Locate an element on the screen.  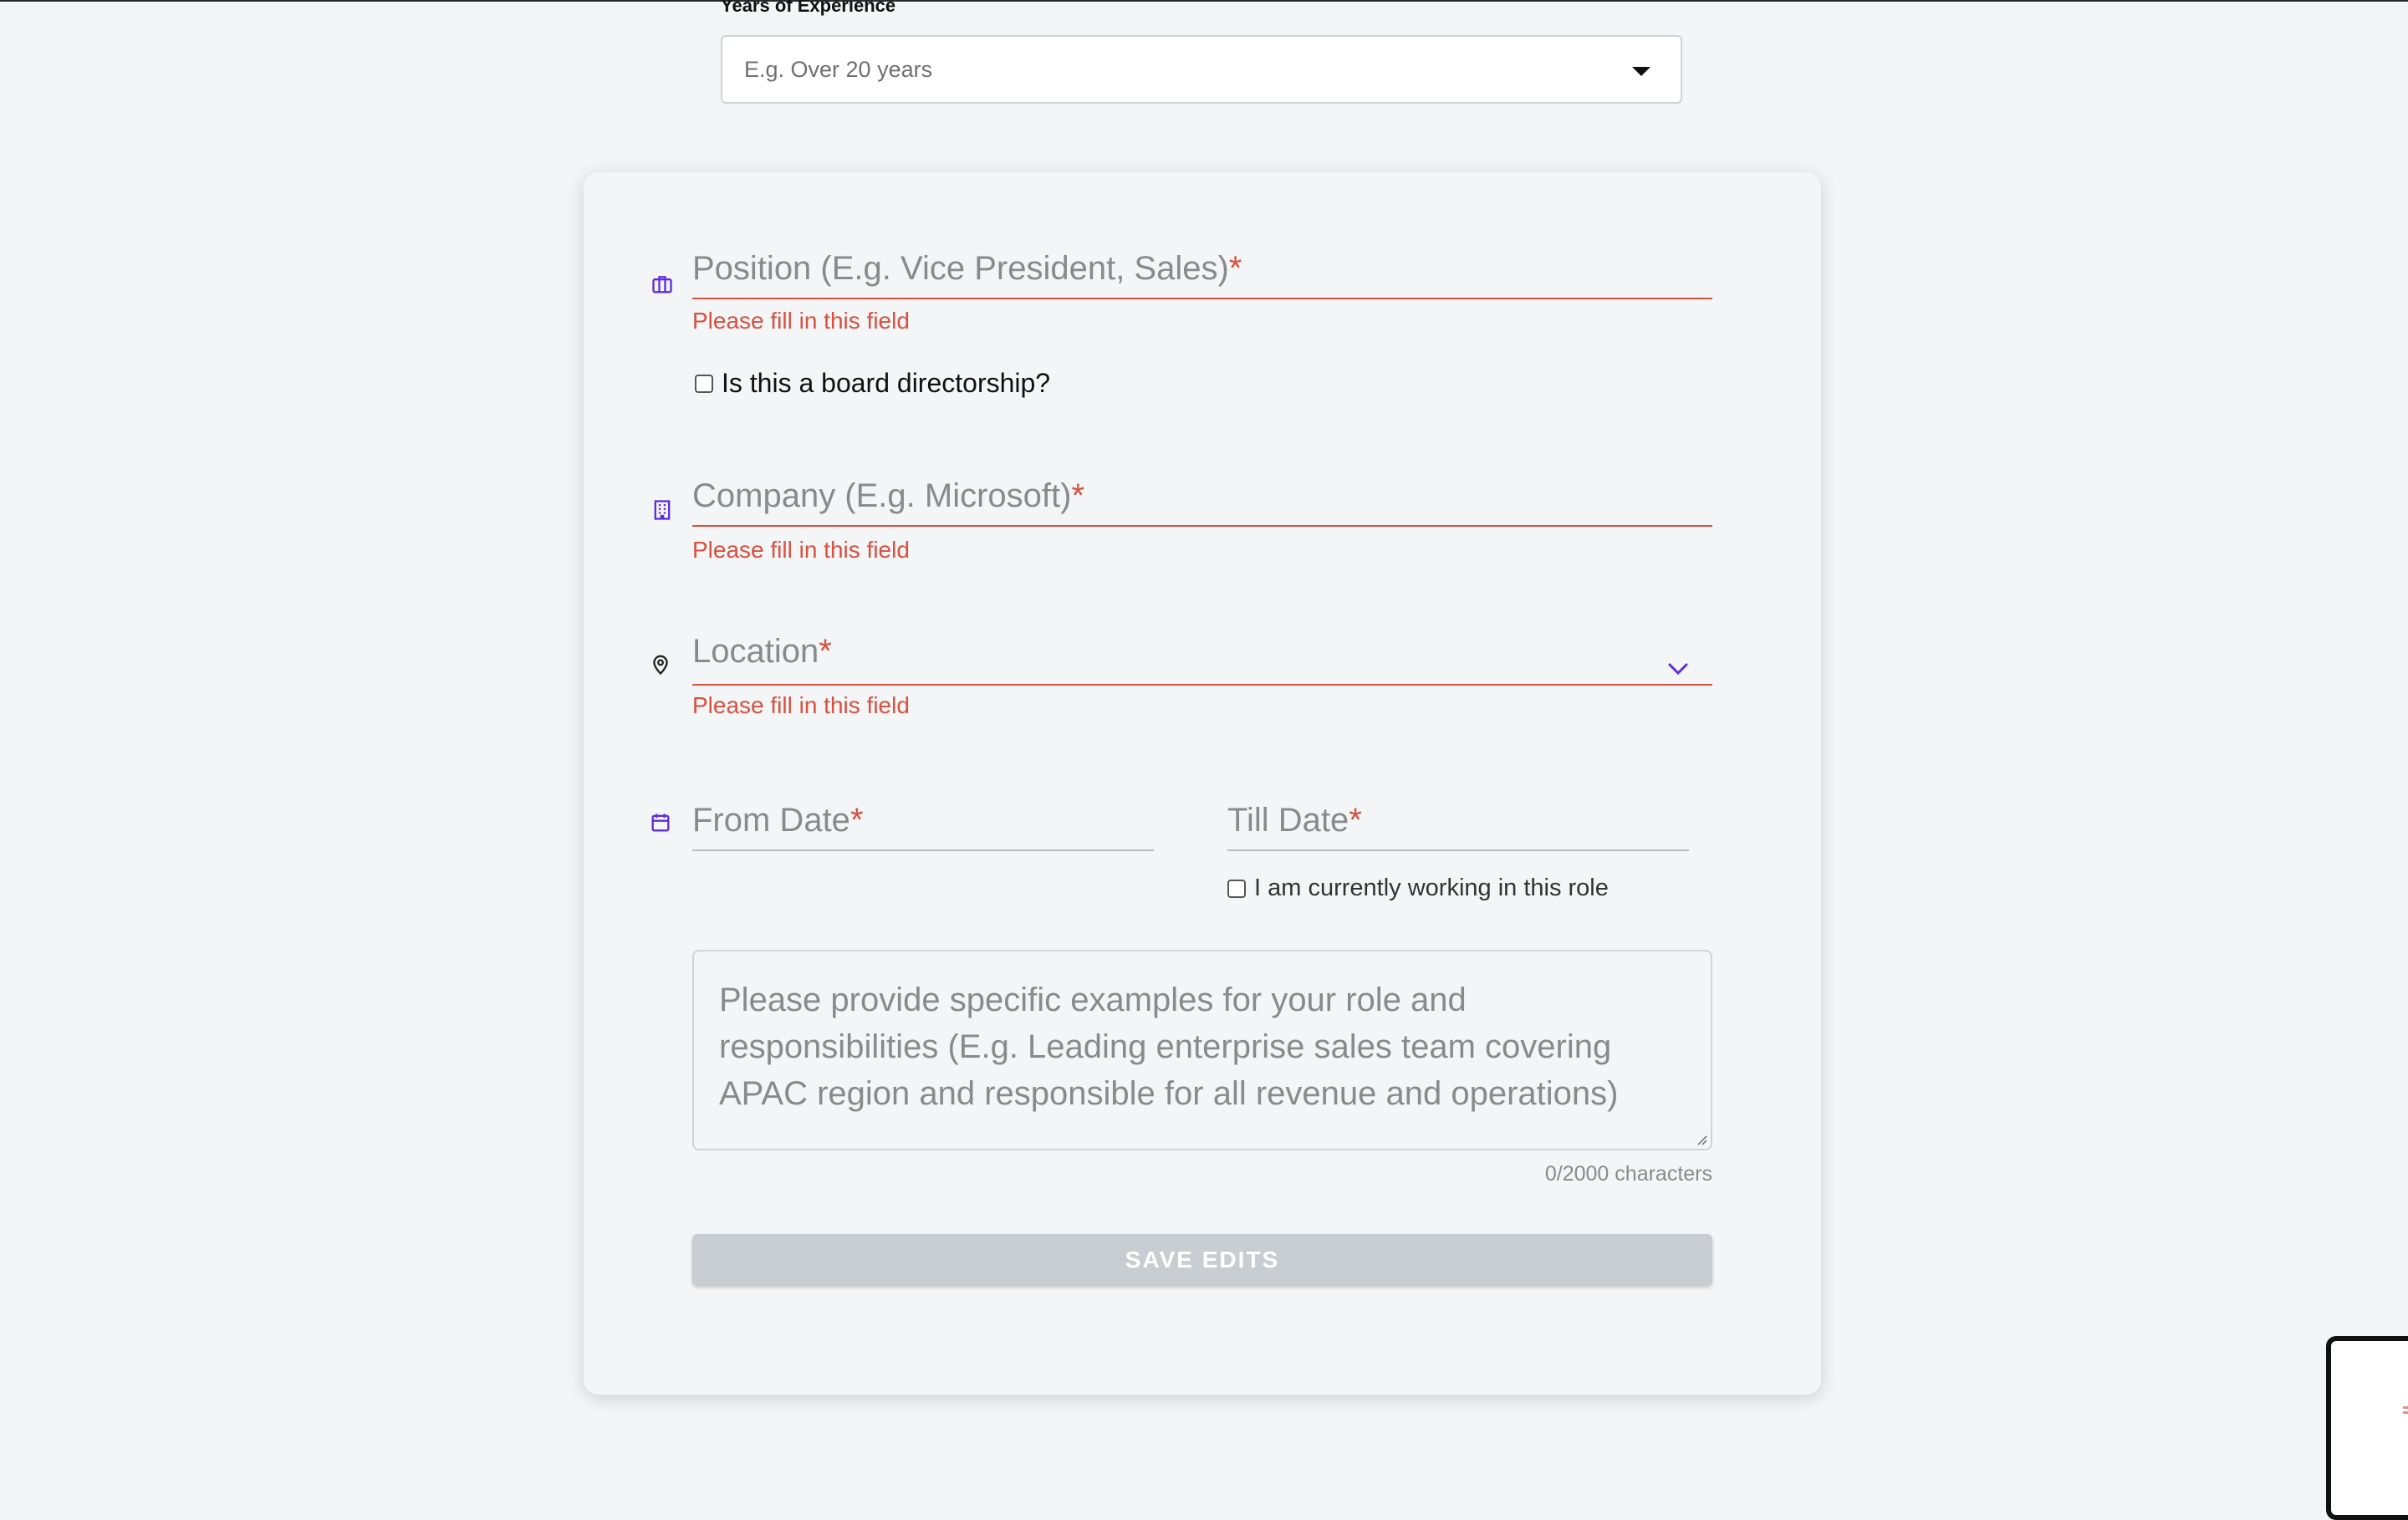
location-pin-icon is located at coordinates (660, 664).